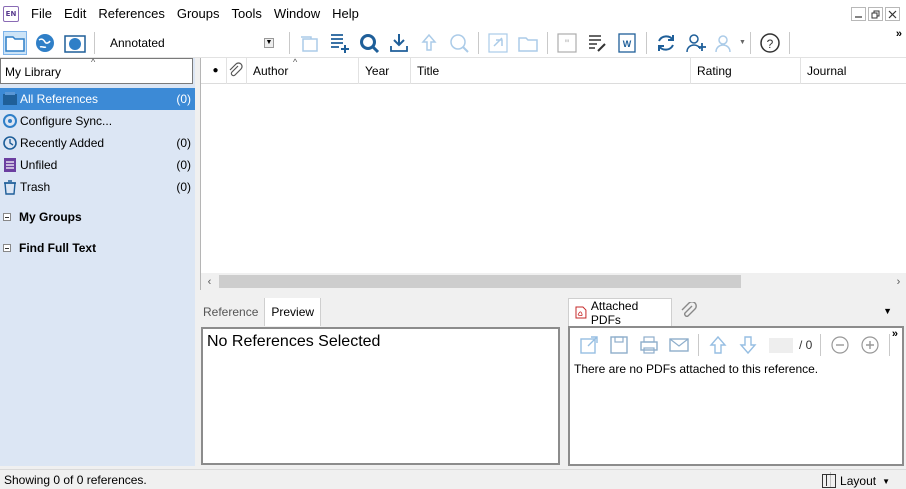 Image resolution: width=906 pixels, height=489 pixels. What do you see at coordinates (459, 43) in the screenshot?
I see `find-full-text-icon` at bounding box center [459, 43].